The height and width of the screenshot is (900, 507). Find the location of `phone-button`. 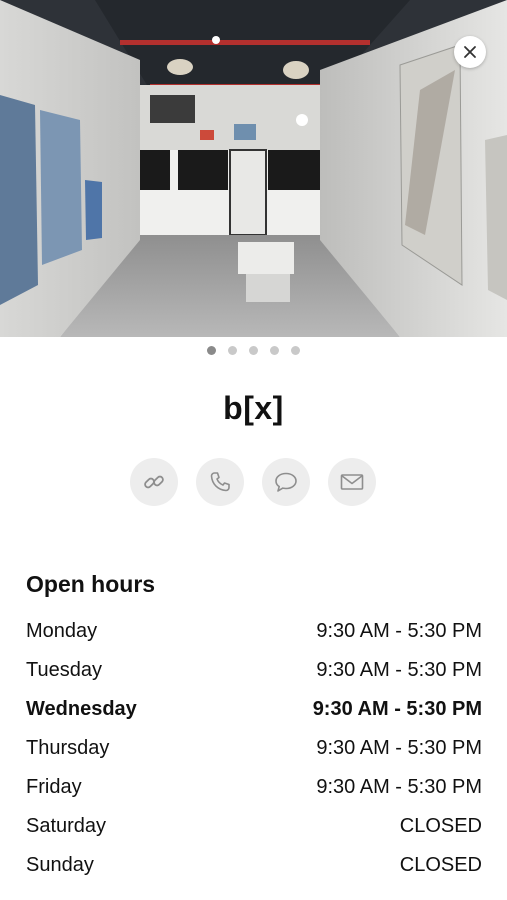

phone-button is located at coordinates (220, 482).